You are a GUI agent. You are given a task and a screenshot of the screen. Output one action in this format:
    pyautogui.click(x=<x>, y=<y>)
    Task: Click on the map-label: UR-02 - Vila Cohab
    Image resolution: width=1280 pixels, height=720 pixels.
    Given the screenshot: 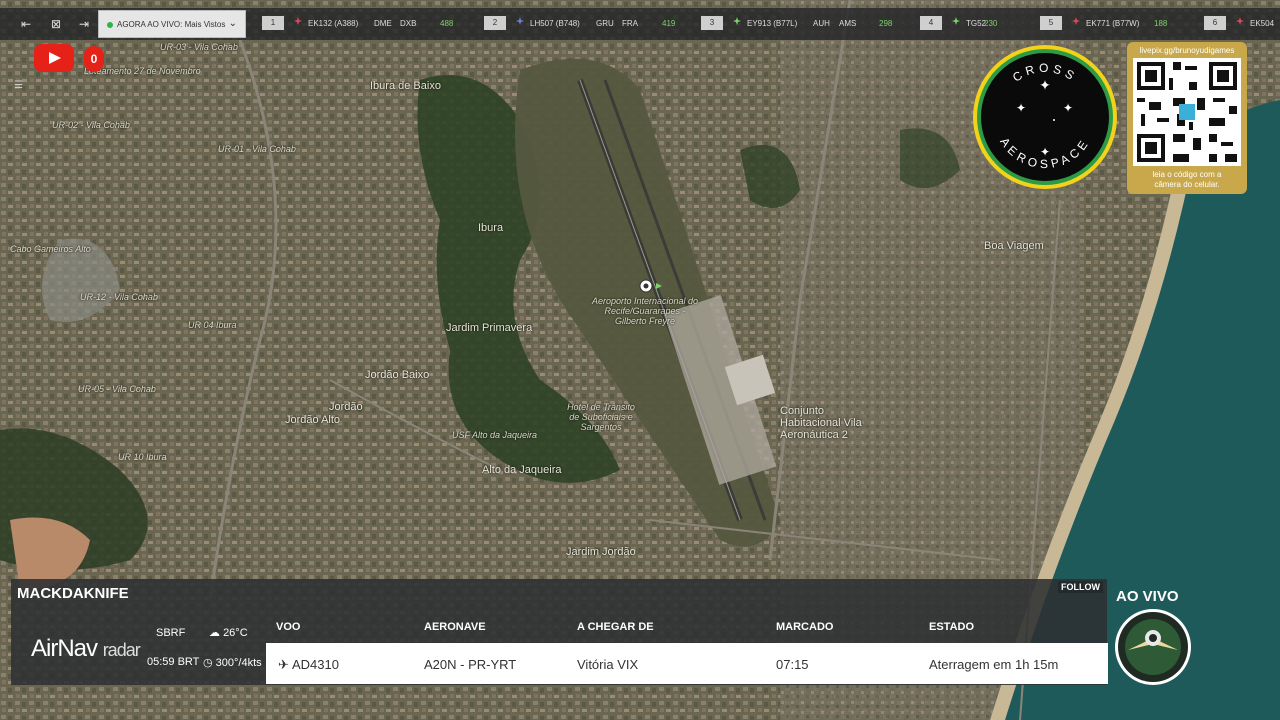 What is the action you would take?
    pyautogui.click(x=91, y=125)
    